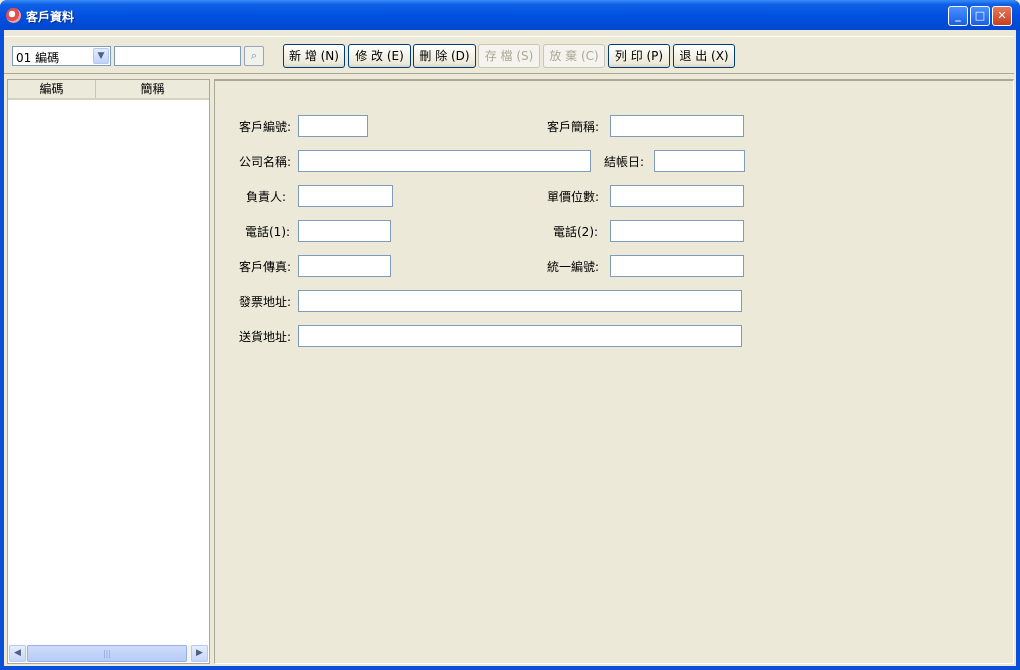 The width and height of the screenshot is (1020, 670). What do you see at coordinates (573, 267) in the screenshot?
I see `tax-id-label: 統一編號:` at bounding box center [573, 267].